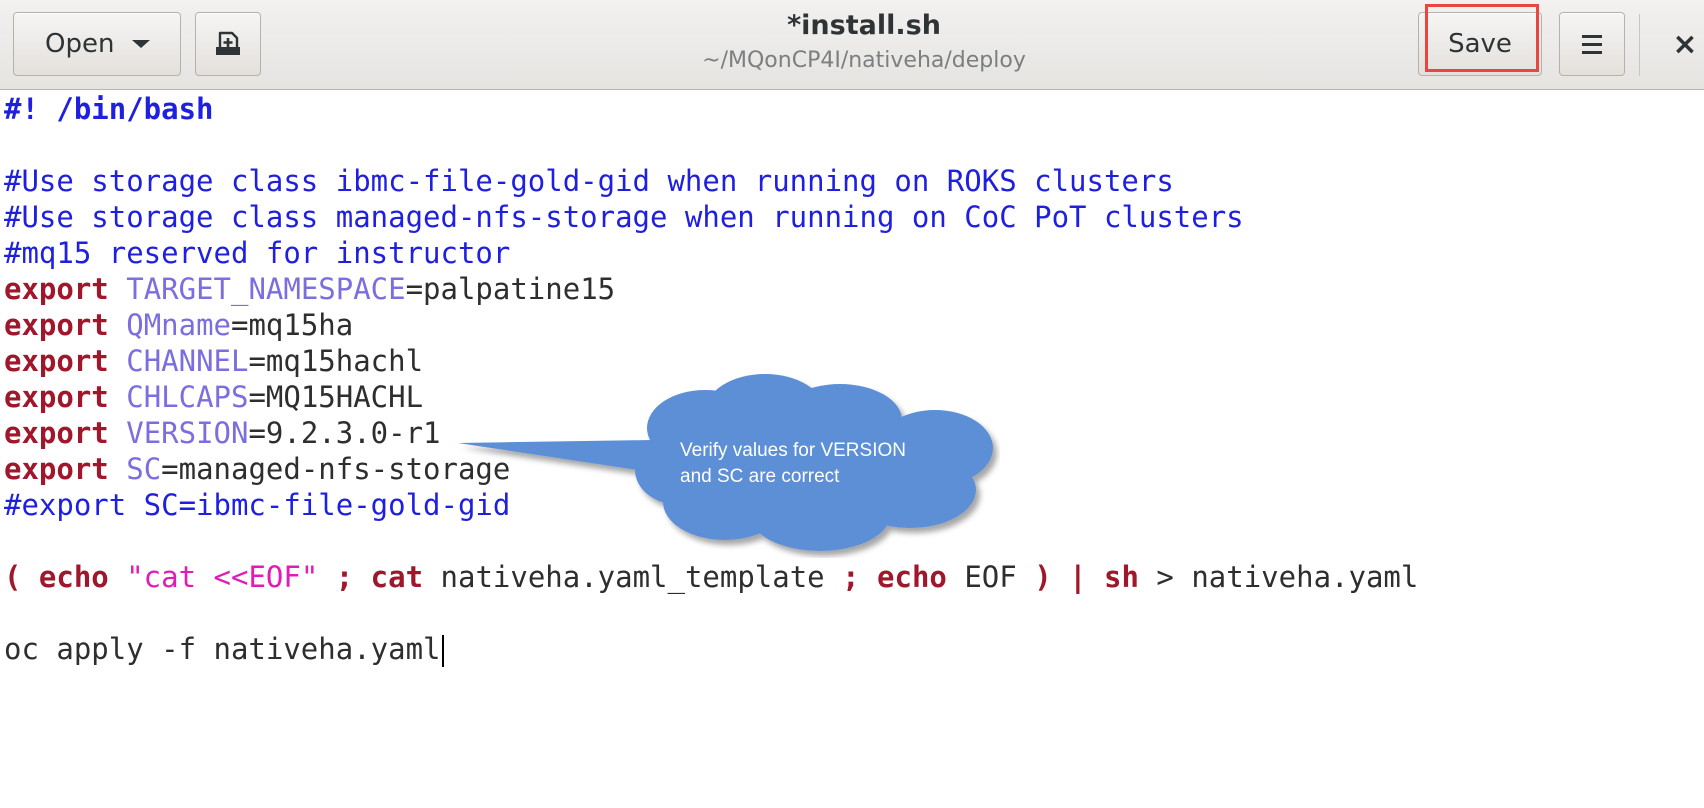 The width and height of the screenshot is (1704, 808). Describe the element at coordinates (187, 397) in the screenshot. I see `variable-name: CHLCAPS` at that location.